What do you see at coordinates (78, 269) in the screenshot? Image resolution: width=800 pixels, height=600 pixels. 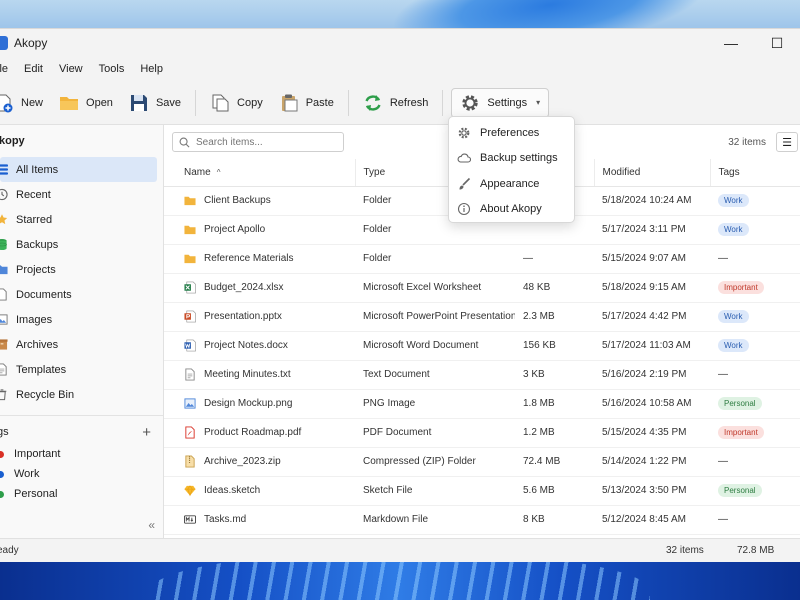 I see `sidebar-item-projects: Projects` at bounding box center [78, 269].